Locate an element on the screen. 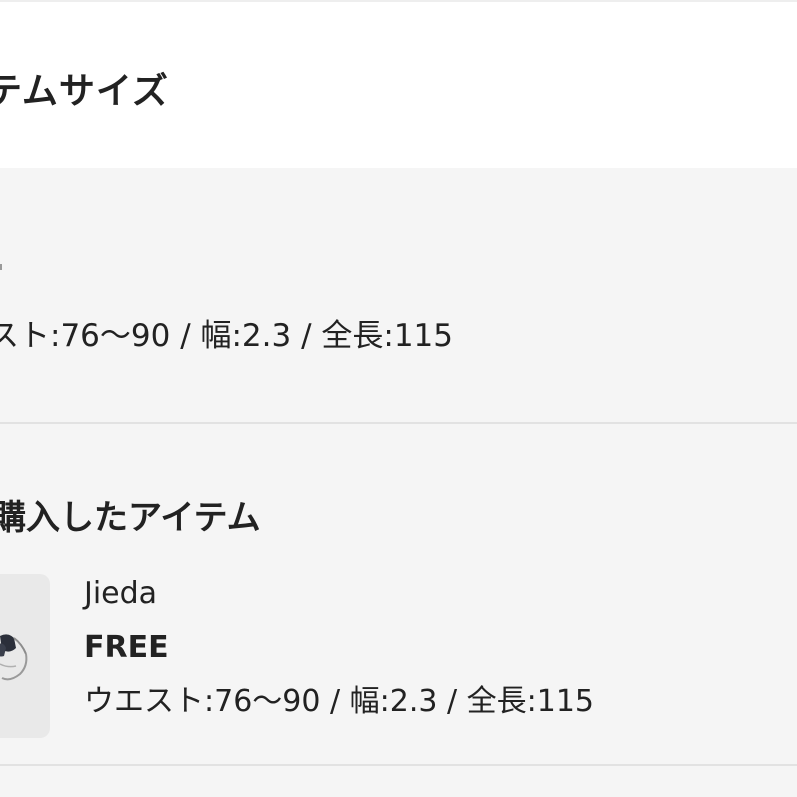  item-size-label: FREE is located at coordinates (126, 647).